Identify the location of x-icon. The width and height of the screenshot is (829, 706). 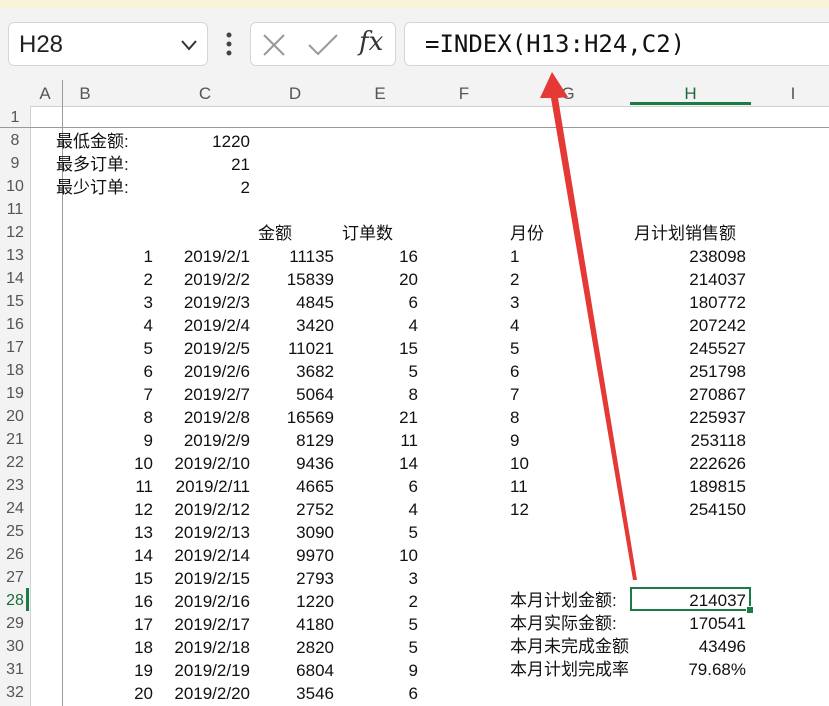
(274, 45).